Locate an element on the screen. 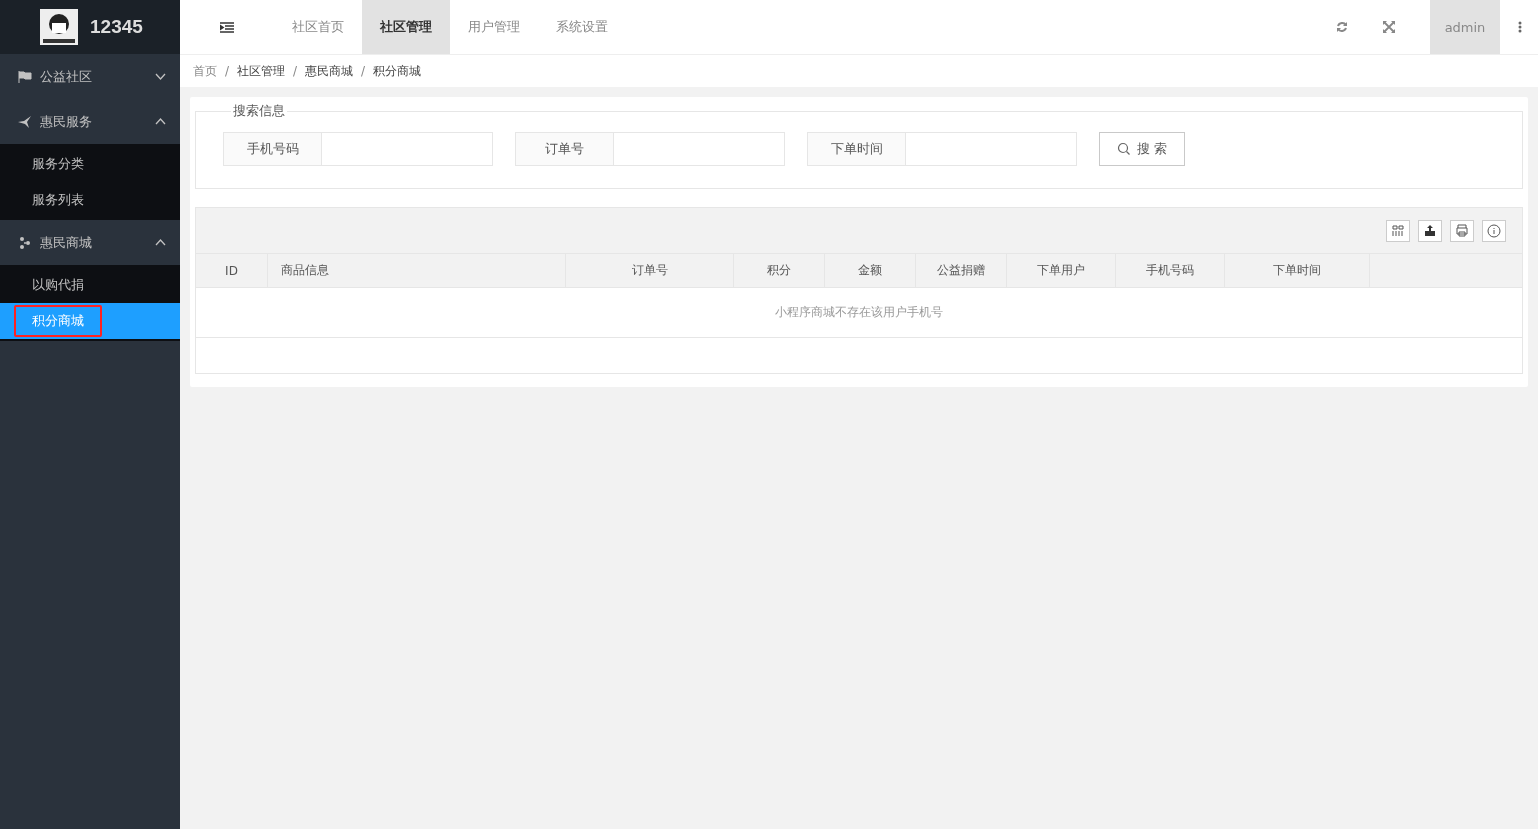 The width and height of the screenshot is (1538, 829). nav-tab: 用户管理 is located at coordinates (494, 27).